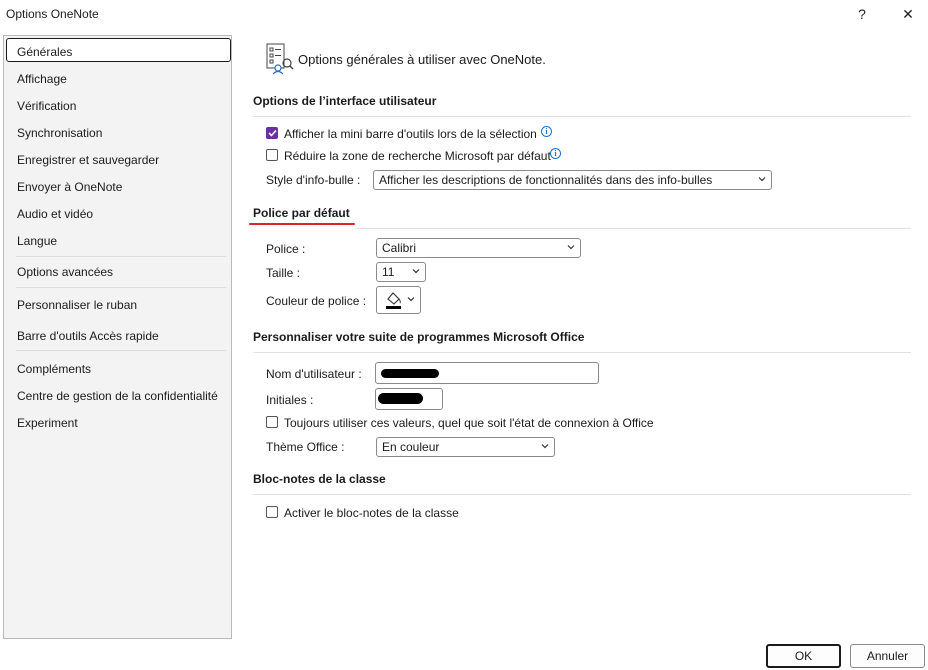 This screenshot has width=928, height=670. What do you see at coordinates (69, 187) in the screenshot?
I see `sidebar-item-envoyer: Envoyer à OneNote` at bounding box center [69, 187].